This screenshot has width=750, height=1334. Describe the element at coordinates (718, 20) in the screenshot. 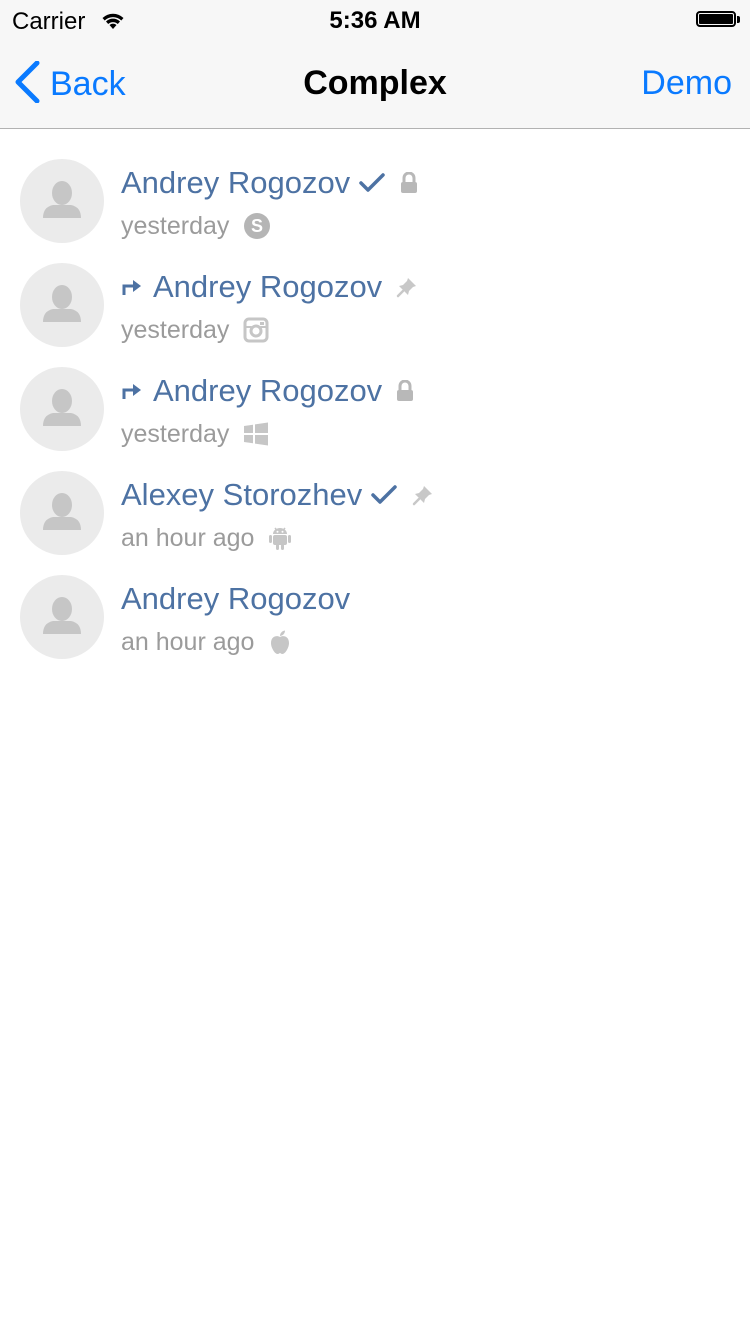

I see `battery-icon` at that location.